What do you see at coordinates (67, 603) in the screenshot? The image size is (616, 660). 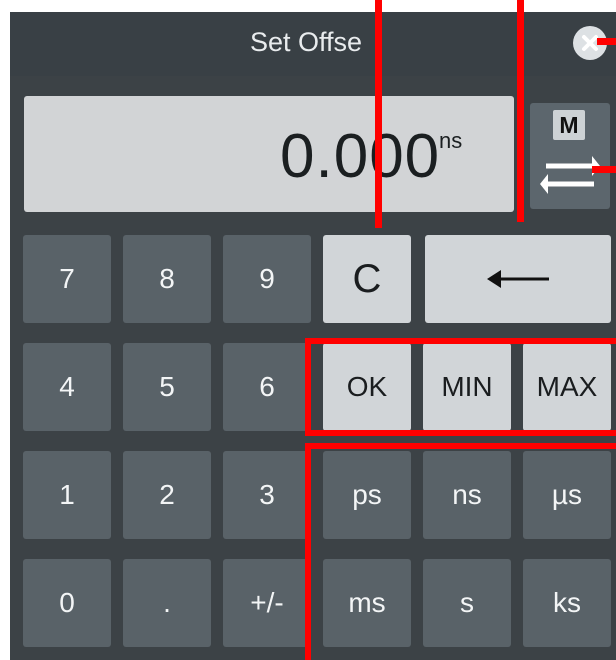 I see `key-0: 0` at bounding box center [67, 603].